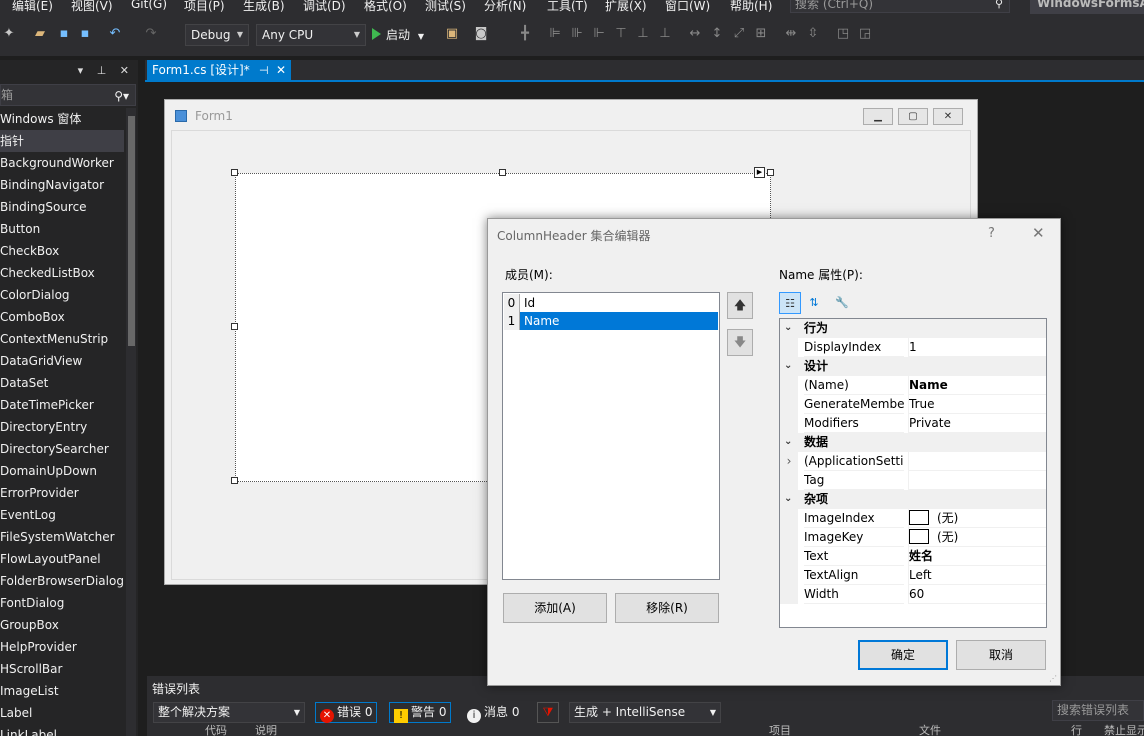  Describe the element at coordinates (1076, 729) in the screenshot. I see `column-header: 行` at that location.